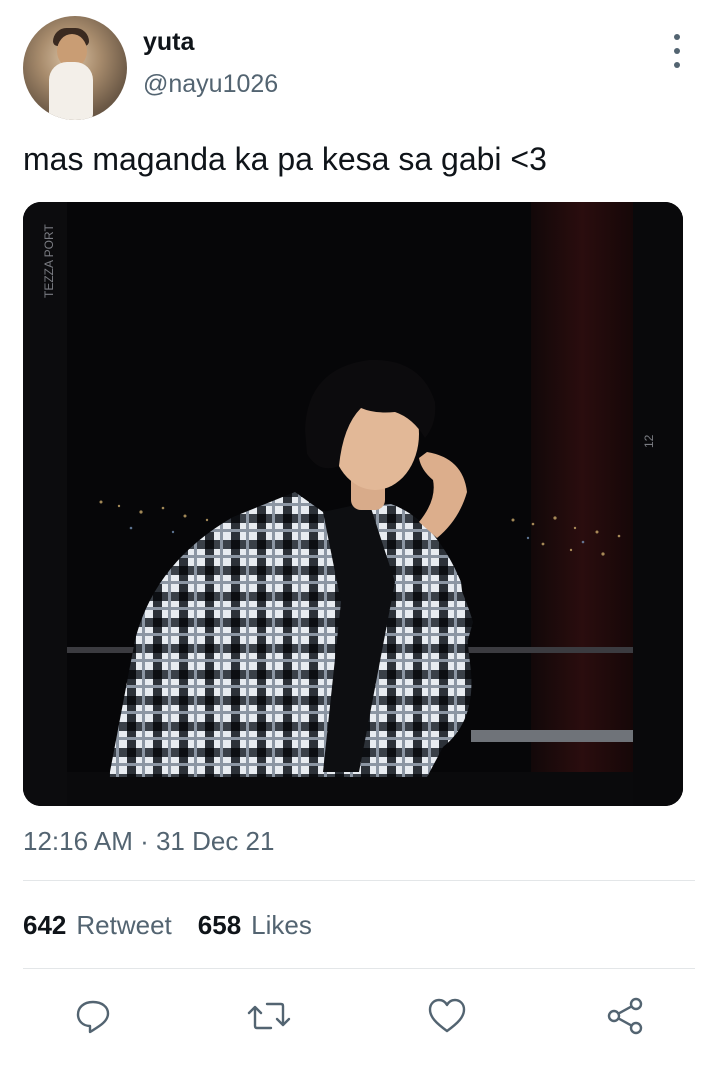 The height and width of the screenshot is (1067, 719). I want to click on user-handle: @nayu1026, so click(210, 84).